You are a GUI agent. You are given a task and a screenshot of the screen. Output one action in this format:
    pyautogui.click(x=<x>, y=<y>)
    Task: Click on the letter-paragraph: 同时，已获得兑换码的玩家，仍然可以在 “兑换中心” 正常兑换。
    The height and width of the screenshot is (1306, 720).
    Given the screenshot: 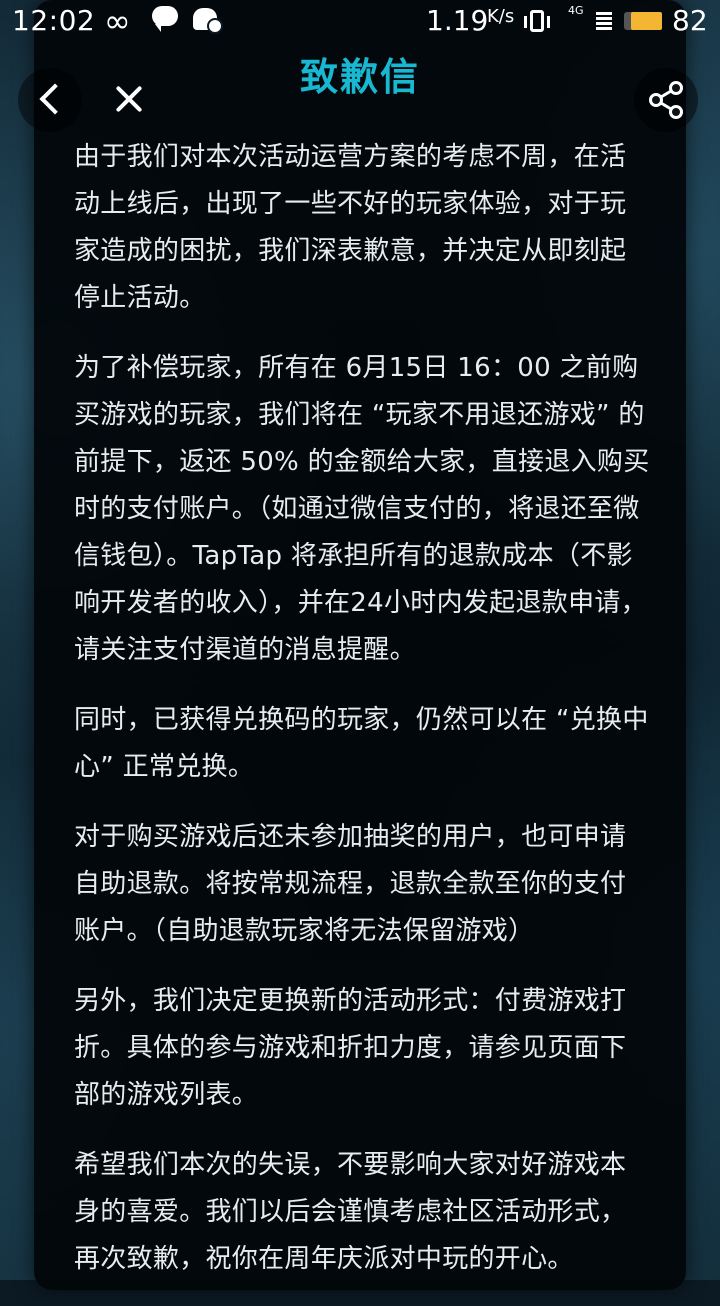 What is the action you would take?
    pyautogui.click(x=361, y=743)
    